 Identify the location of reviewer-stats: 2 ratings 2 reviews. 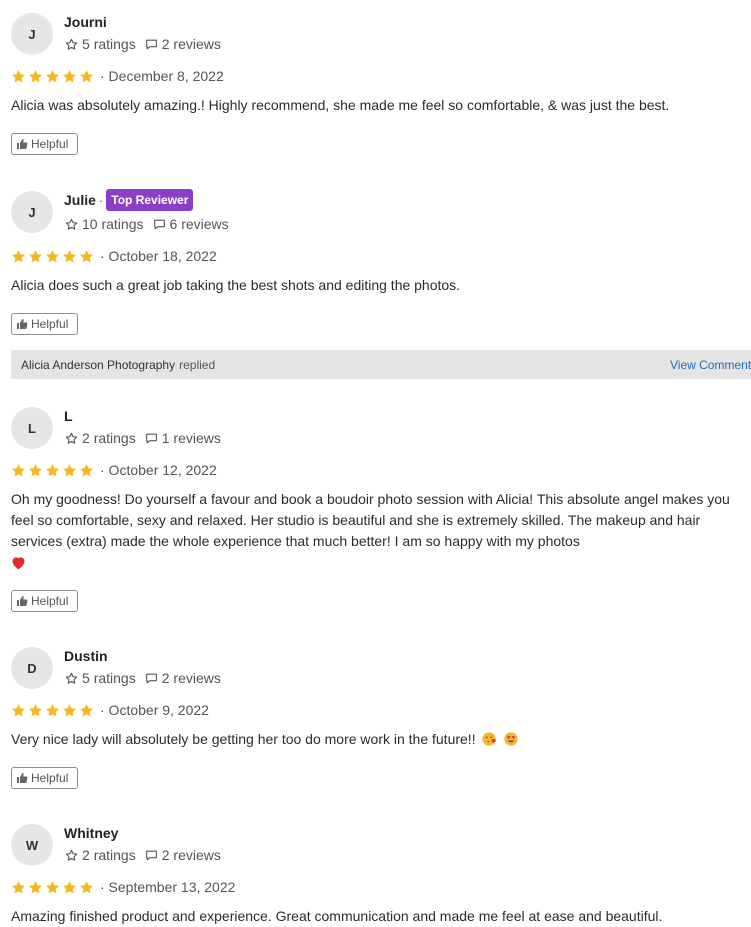
(143, 855).